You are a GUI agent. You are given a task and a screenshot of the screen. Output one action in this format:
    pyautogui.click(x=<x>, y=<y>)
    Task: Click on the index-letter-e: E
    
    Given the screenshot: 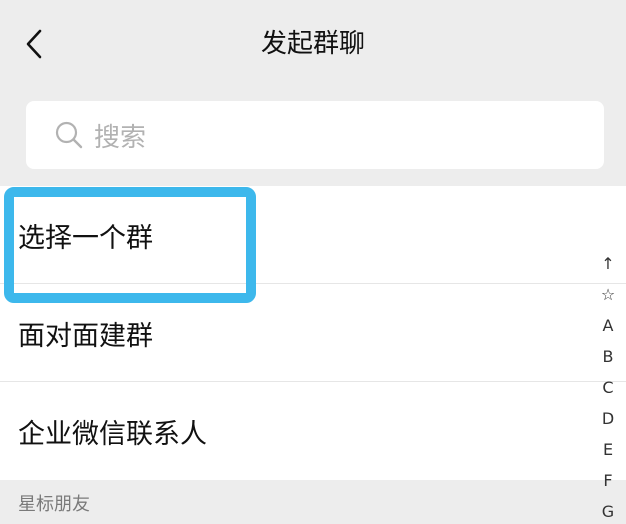 What is the action you would take?
    pyautogui.click(x=608, y=449)
    